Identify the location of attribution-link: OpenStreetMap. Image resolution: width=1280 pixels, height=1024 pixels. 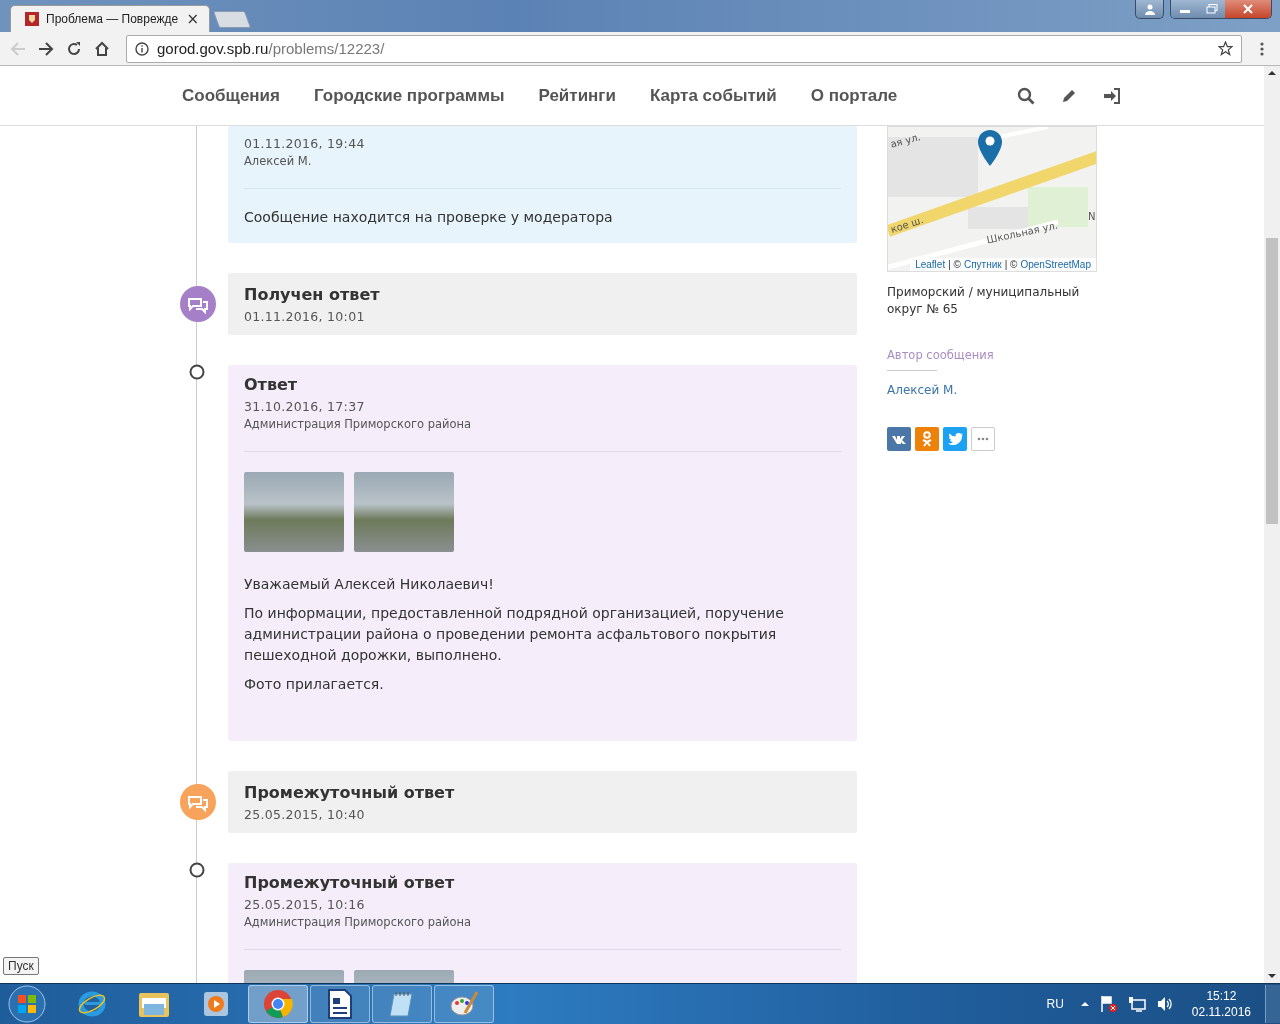
(1055, 264).